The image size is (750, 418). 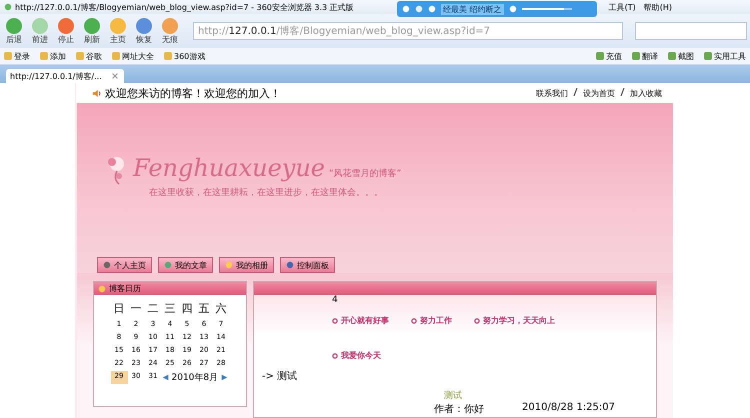 What do you see at coordinates (725, 56) in the screenshot?
I see `tool-link: 实用工具` at bounding box center [725, 56].